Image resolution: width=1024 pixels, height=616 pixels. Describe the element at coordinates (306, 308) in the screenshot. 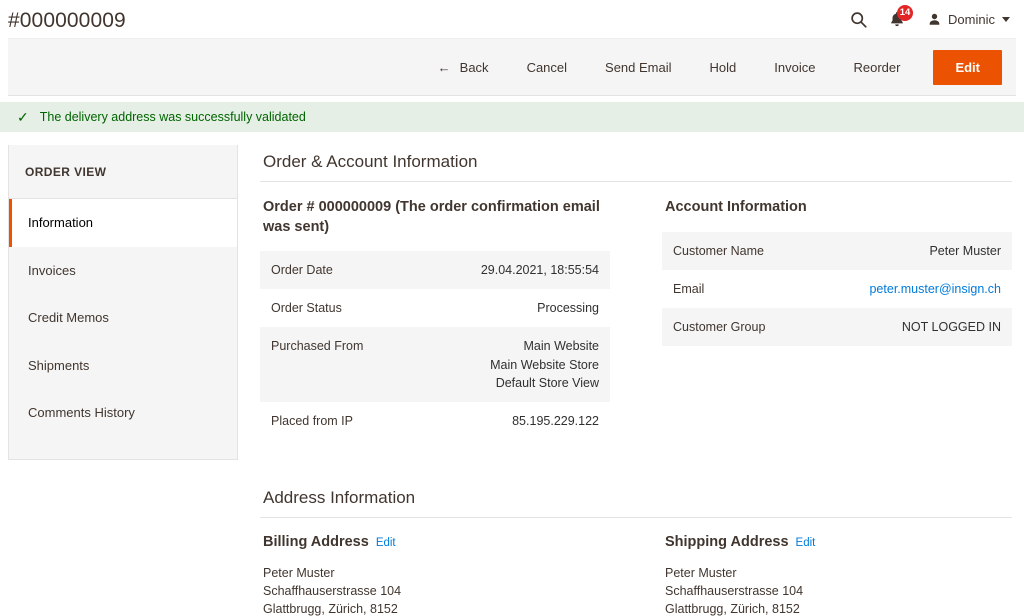

I see `row-label: Order Status` at that location.